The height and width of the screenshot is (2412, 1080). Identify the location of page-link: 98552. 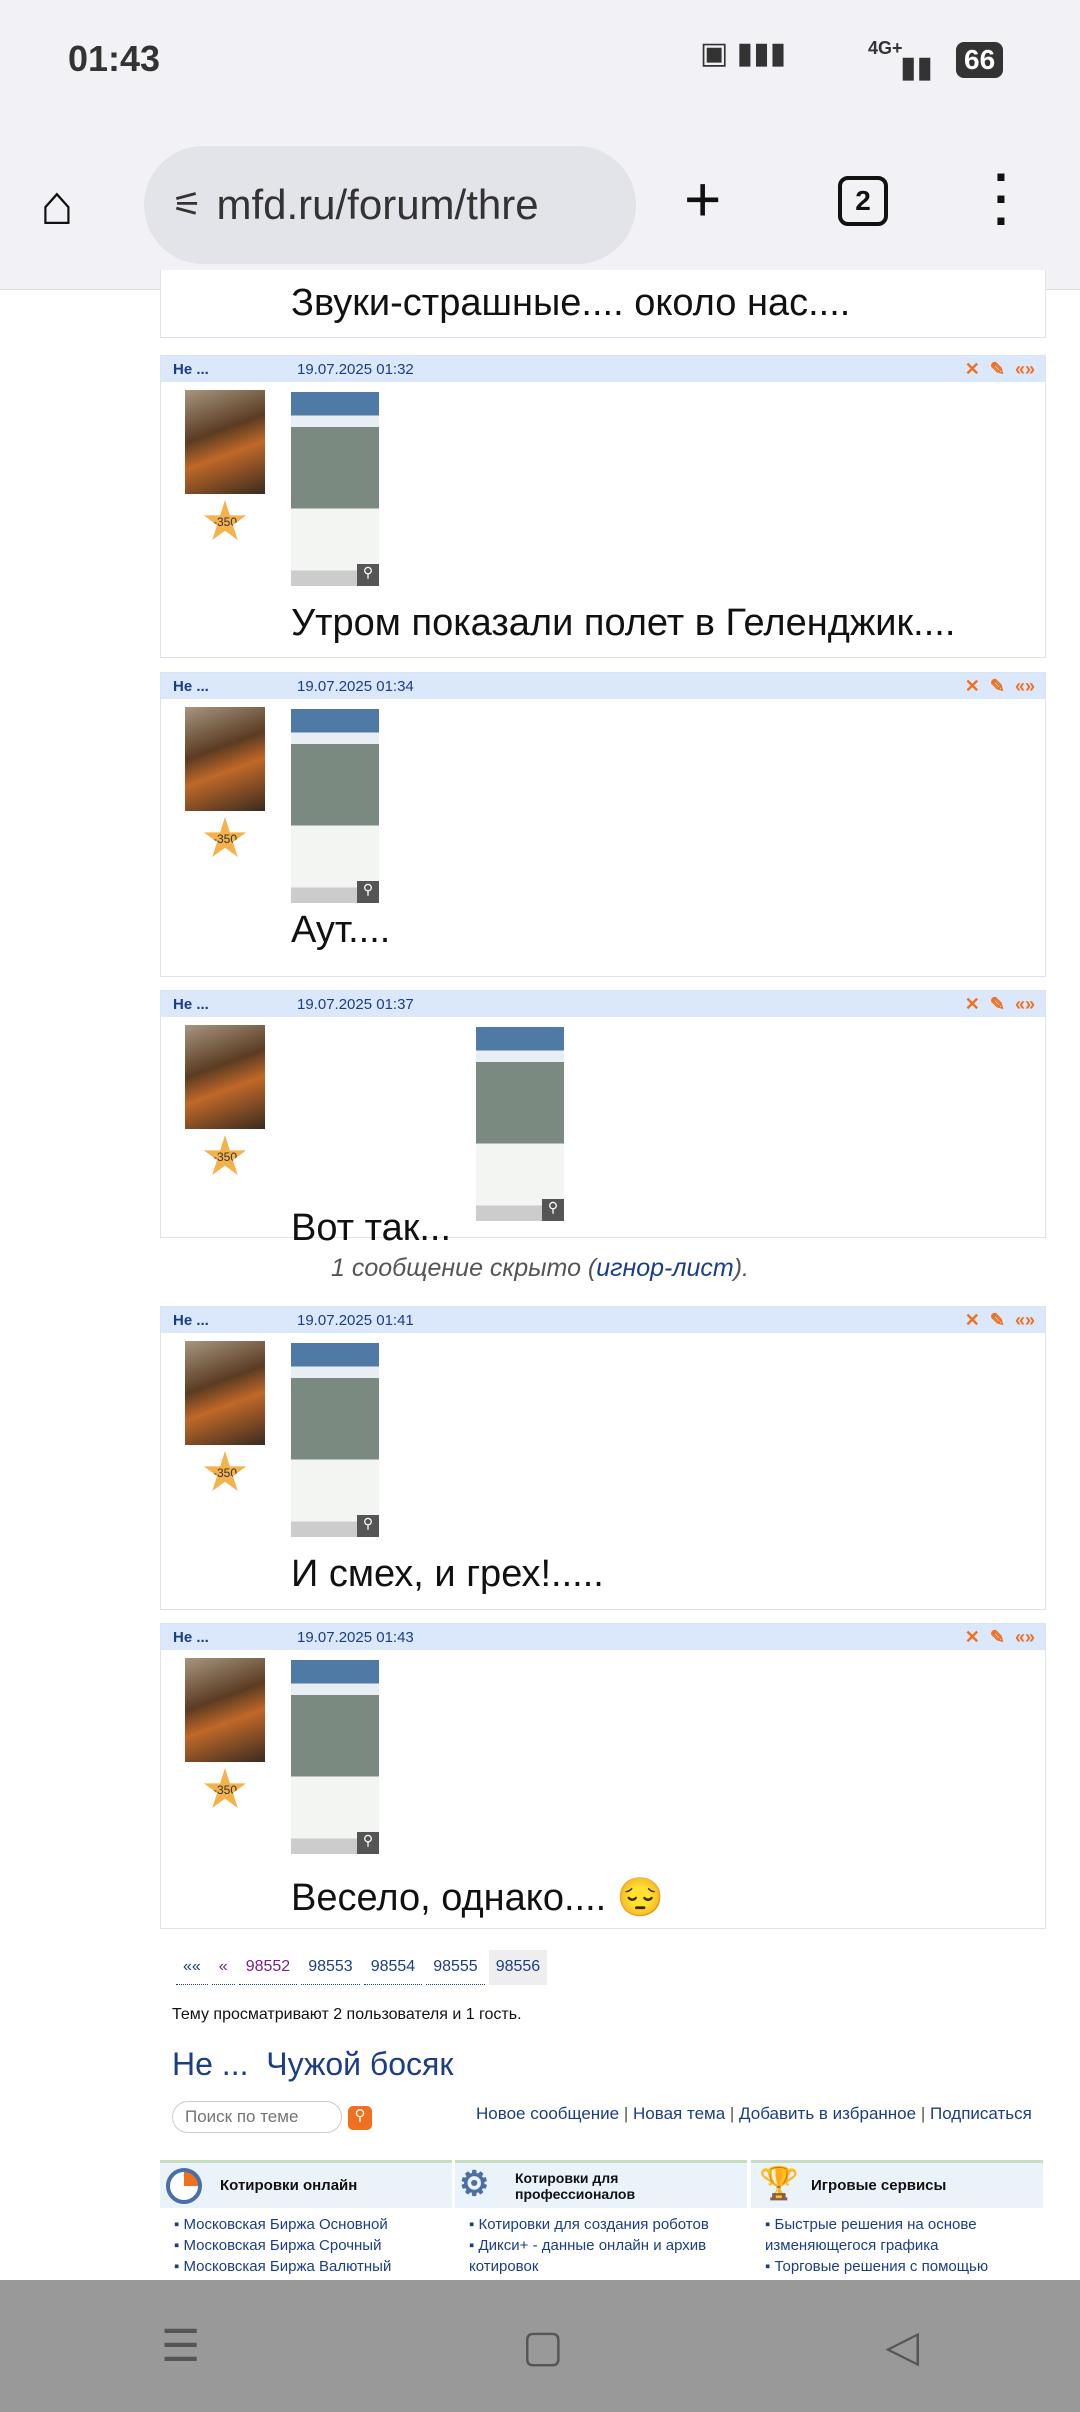
(268, 1967).